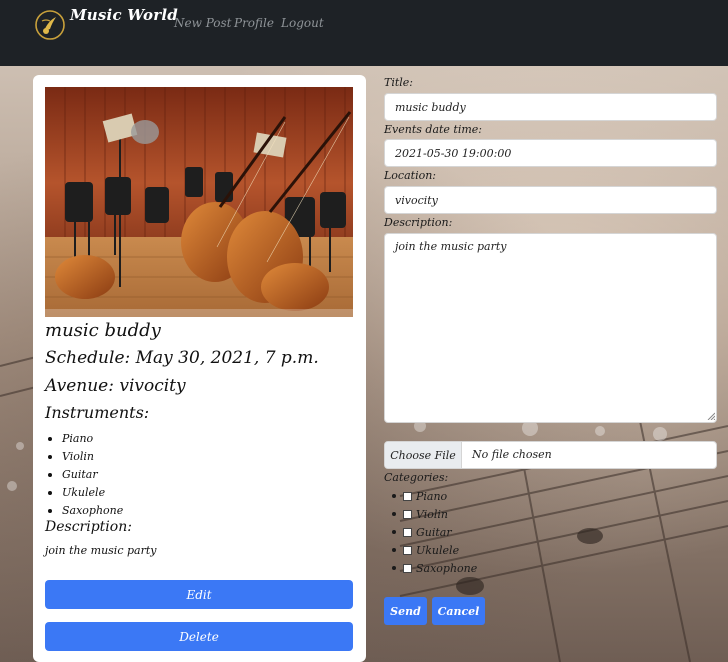 This screenshot has height=662, width=728. I want to click on description-textarea: join the music party, so click(550, 328).